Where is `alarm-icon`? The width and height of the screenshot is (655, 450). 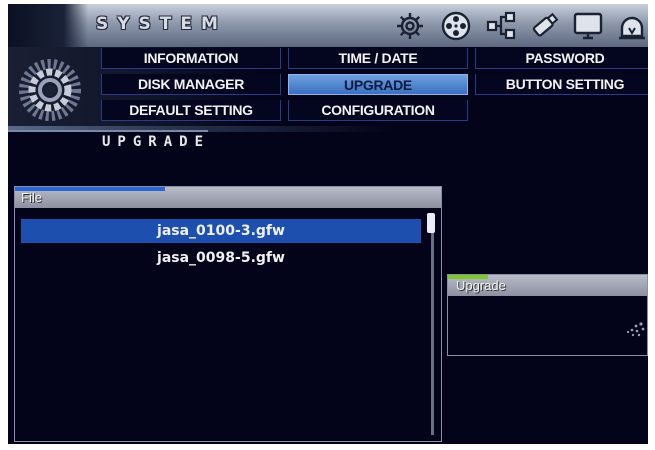 alarm-icon is located at coordinates (632, 26).